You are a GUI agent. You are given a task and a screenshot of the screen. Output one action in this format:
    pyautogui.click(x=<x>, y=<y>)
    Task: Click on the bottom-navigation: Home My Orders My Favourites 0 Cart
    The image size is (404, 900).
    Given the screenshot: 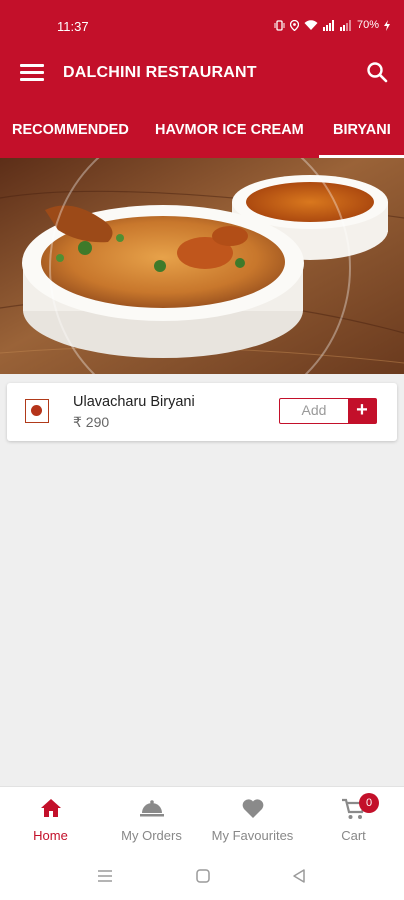 What is the action you would take?
    pyautogui.click(x=202, y=818)
    